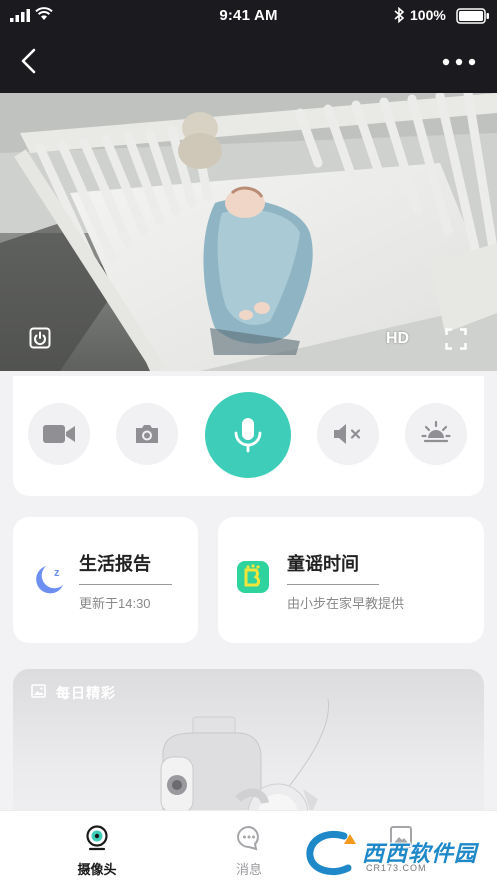 The height and width of the screenshot is (883, 497). What do you see at coordinates (331, 853) in the screenshot?
I see `watermark-logo-icon` at bounding box center [331, 853].